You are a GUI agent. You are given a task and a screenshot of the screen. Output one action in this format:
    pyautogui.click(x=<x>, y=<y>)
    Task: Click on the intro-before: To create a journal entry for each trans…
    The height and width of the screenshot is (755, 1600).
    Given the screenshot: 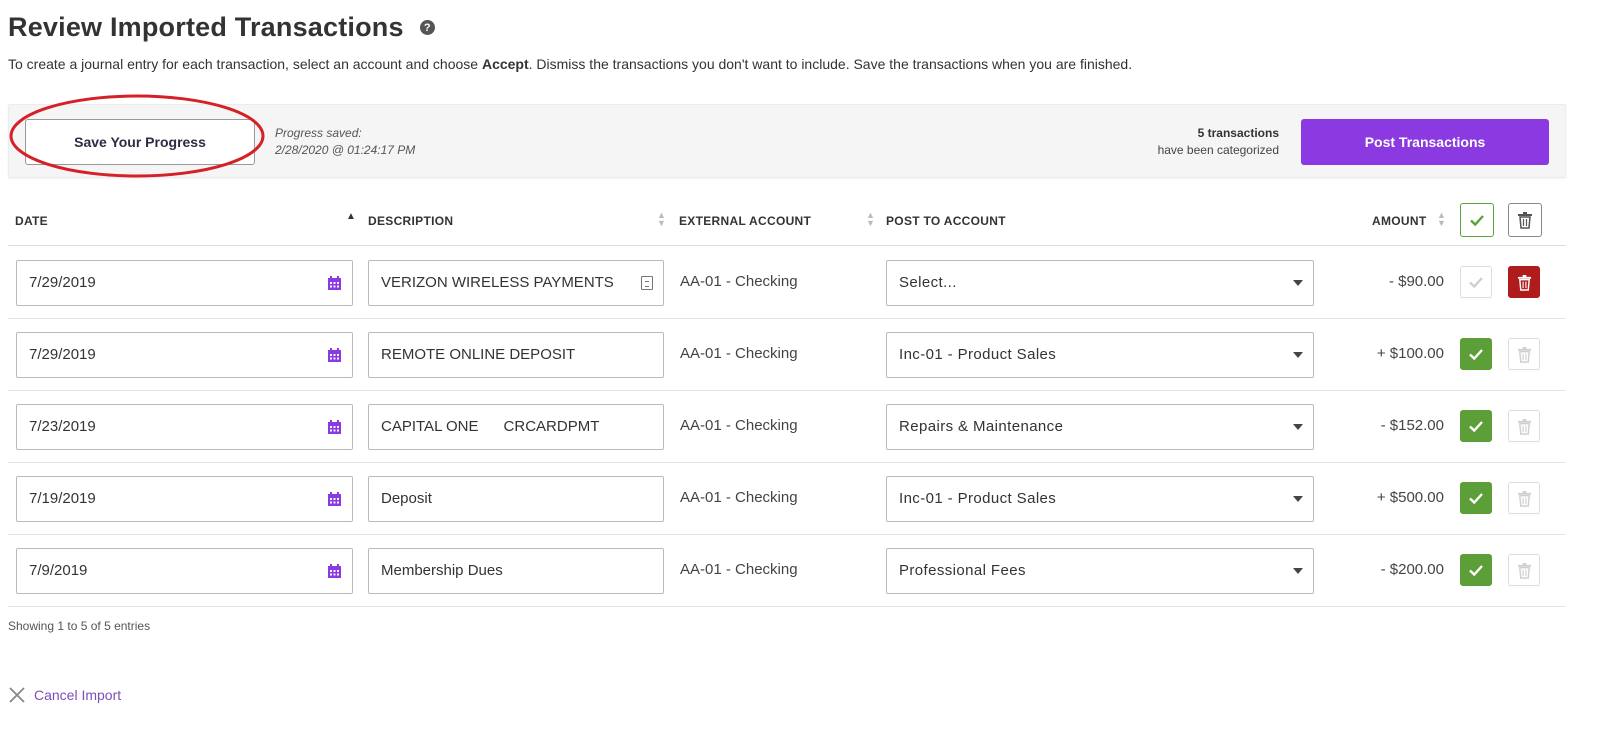 What is the action you would take?
    pyautogui.click(x=245, y=64)
    